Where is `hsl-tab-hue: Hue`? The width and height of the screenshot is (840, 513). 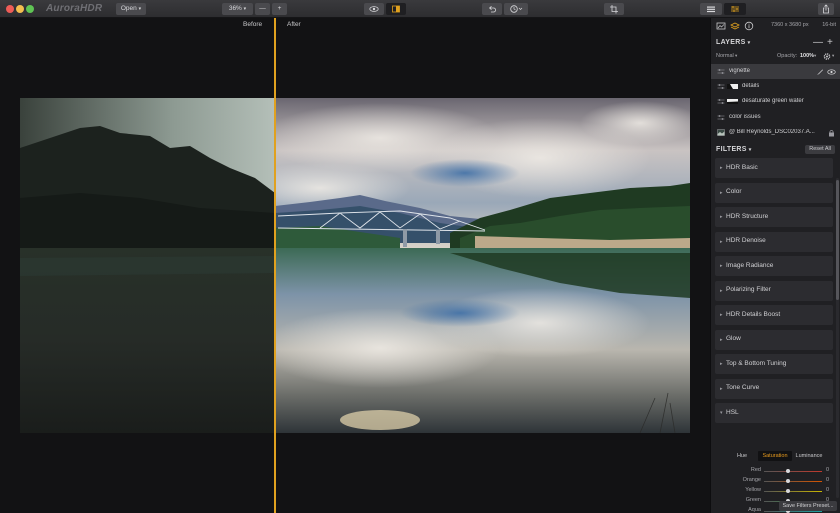 hsl-tab-hue: Hue is located at coordinates (742, 456).